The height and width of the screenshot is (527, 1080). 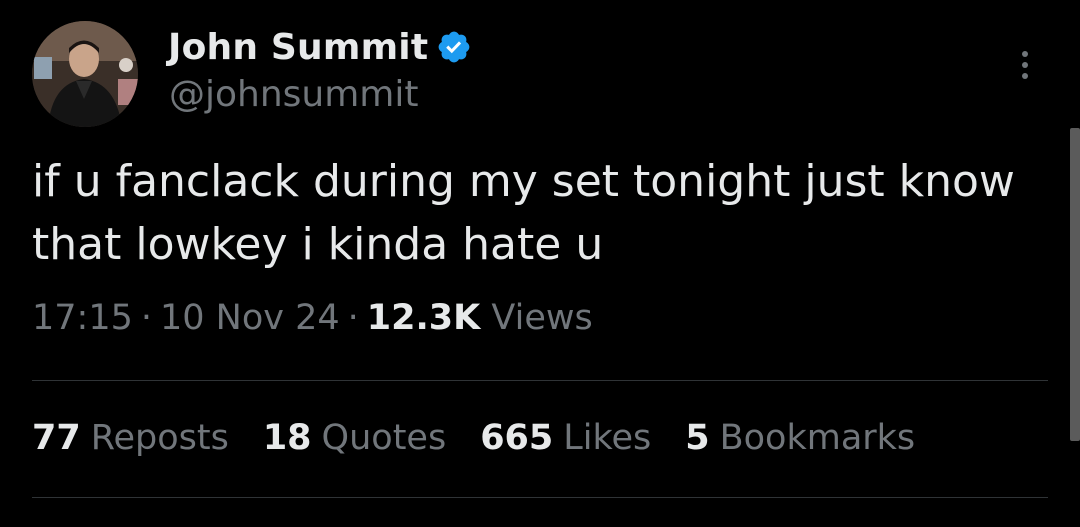 I want to click on bookmarks-count: 5, so click(x=697, y=438).